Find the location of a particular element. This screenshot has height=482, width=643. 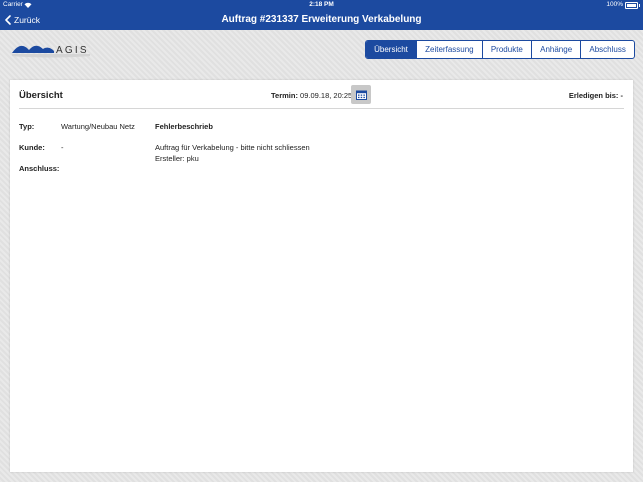

fehlerbeschrieb-label: Fehlerbeschrieb is located at coordinates (184, 126).